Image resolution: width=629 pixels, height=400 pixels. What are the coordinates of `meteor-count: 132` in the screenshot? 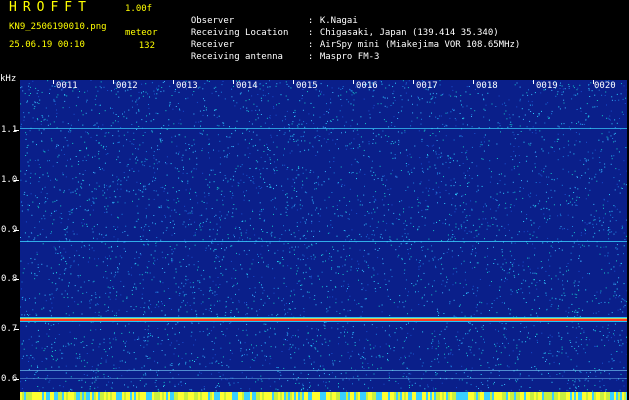 It's located at (146, 46).